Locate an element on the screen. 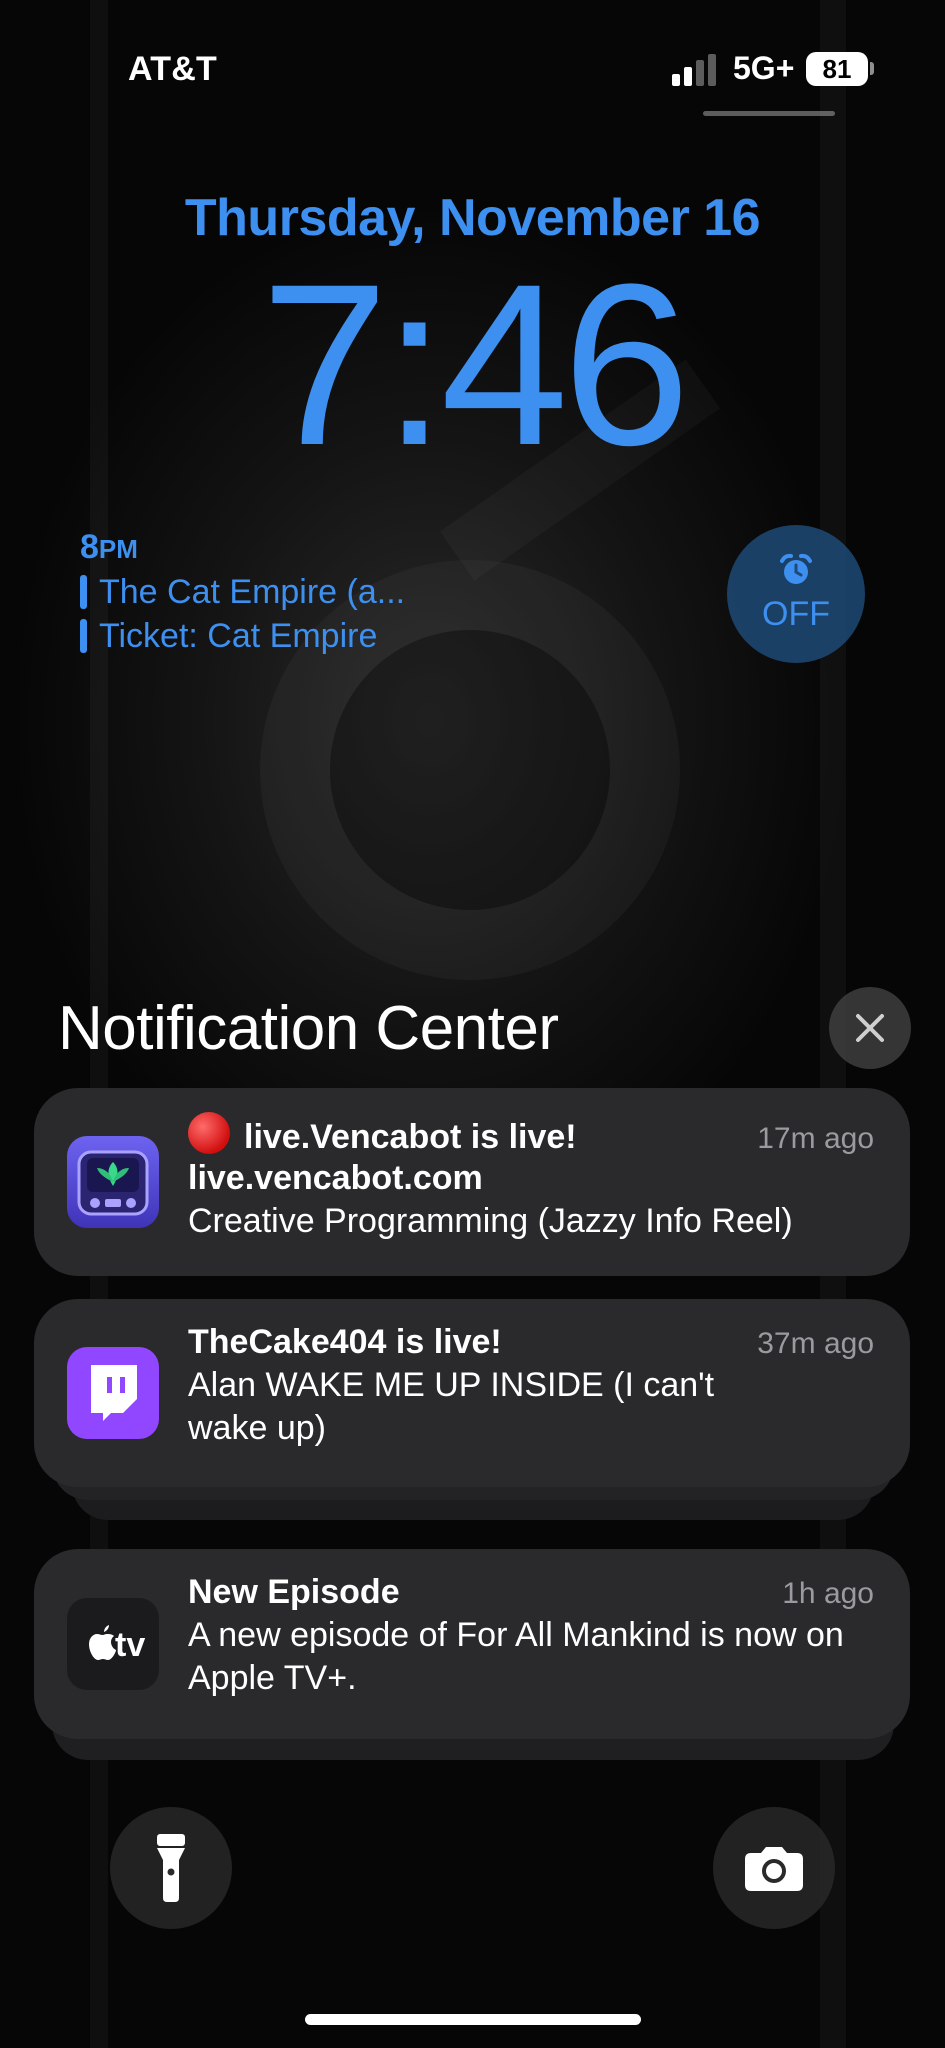  battery-icon: 81 is located at coordinates (837, 69).